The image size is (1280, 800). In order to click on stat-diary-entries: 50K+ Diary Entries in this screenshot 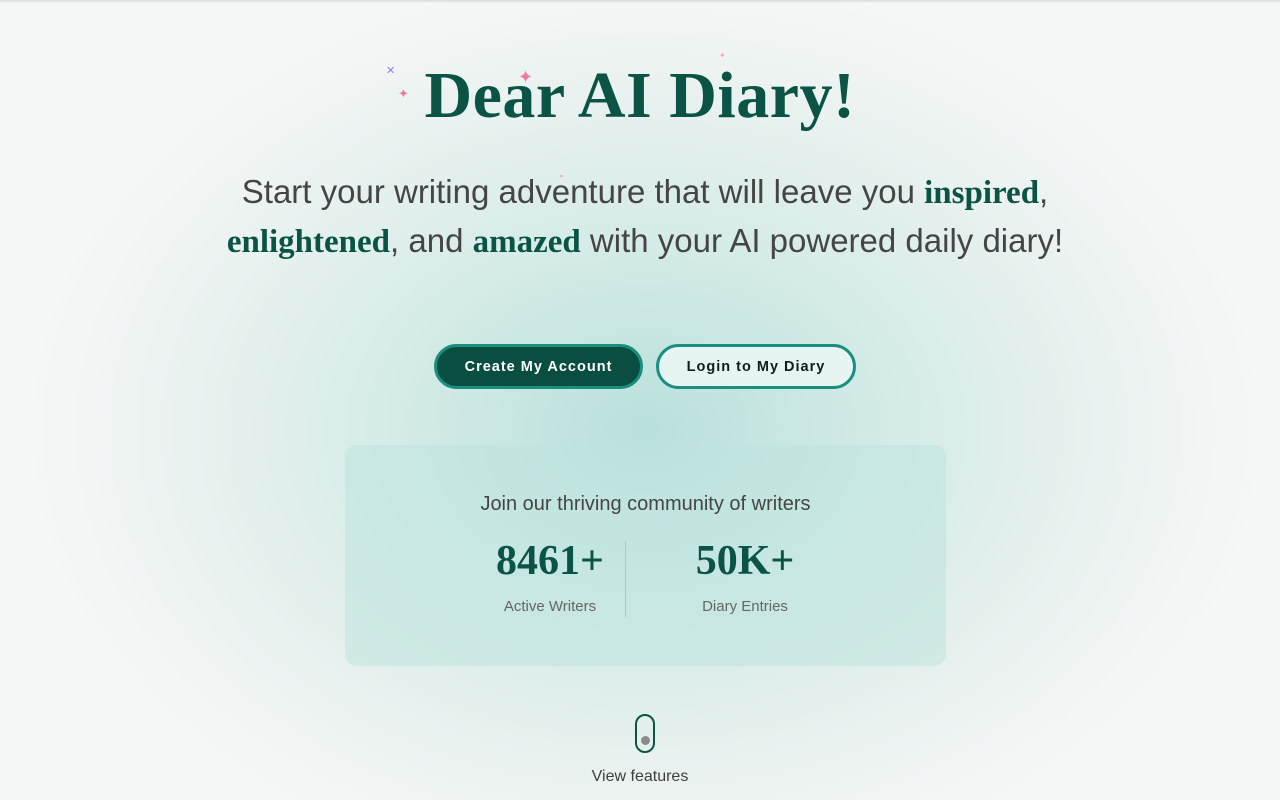, I will do `click(745, 576)`.